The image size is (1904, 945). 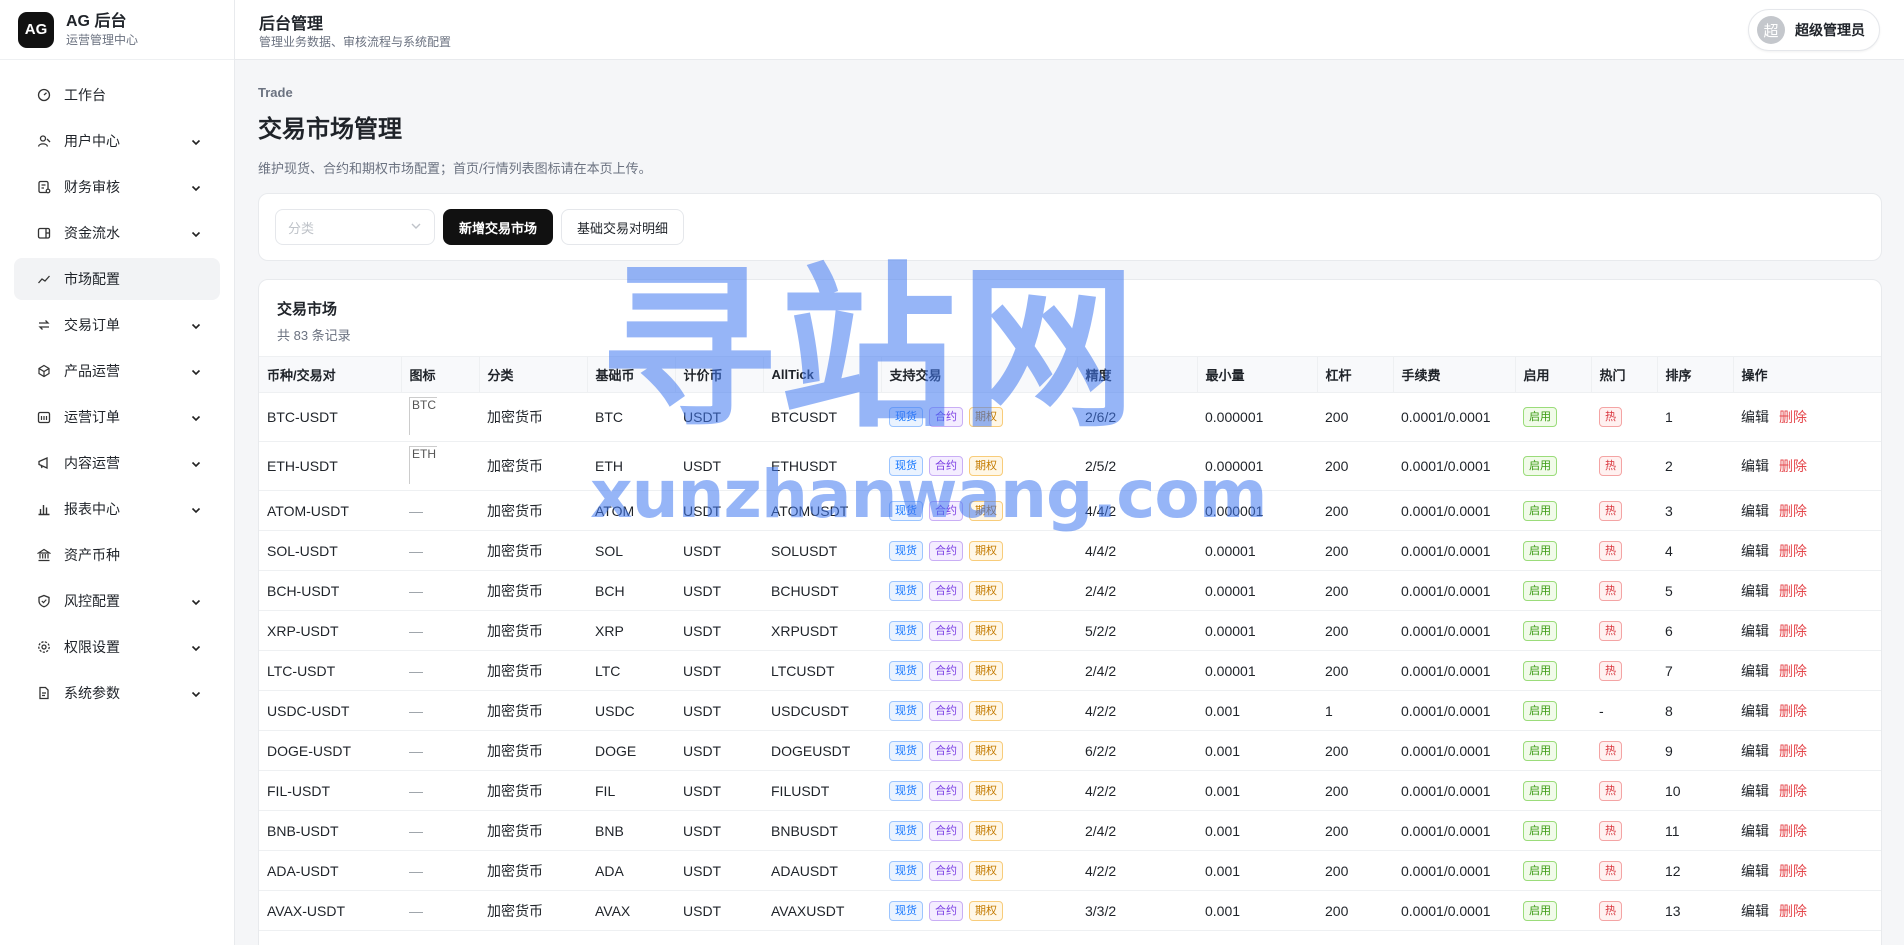 What do you see at coordinates (1807, 374) in the screenshot?
I see `column-header: 操作` at bounding box center [1807, 374].